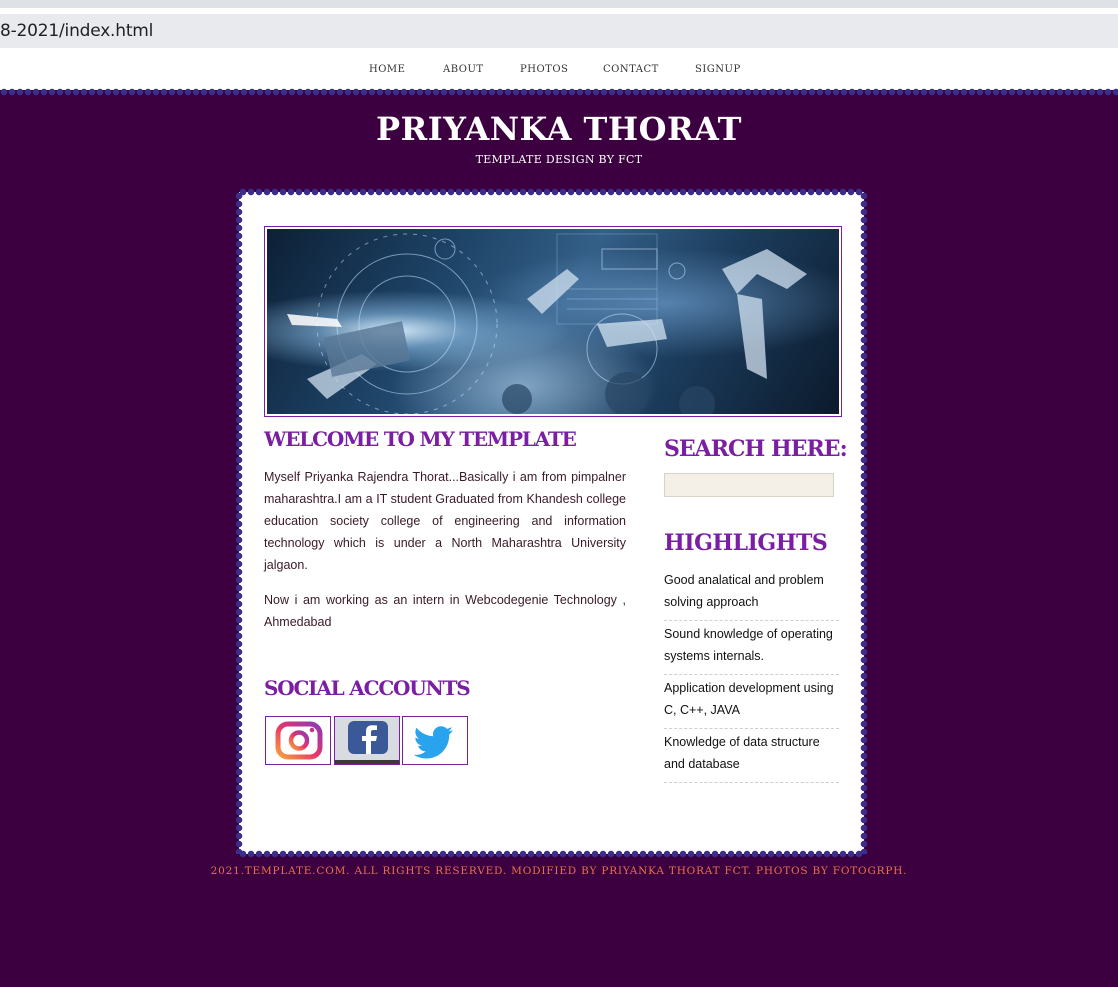 This screenshot has height=987, width=1118. Describe the element at coordinates (387, 69) in the screenshot. I see `nav-item-home: HOME` at that location.